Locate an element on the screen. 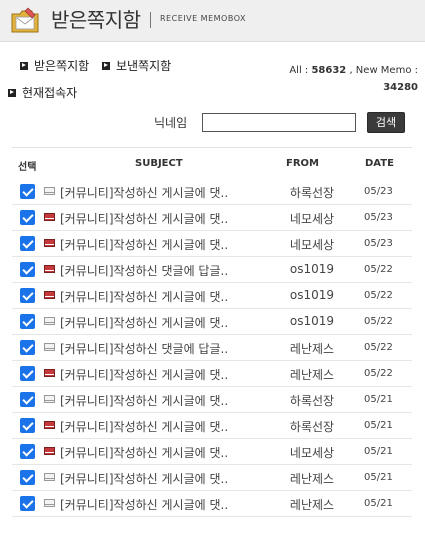 Image resolution: width=425 pixels, height=546 pixels. nav-sent: 보낸쪽지함 is located at coordinates (136, 65).